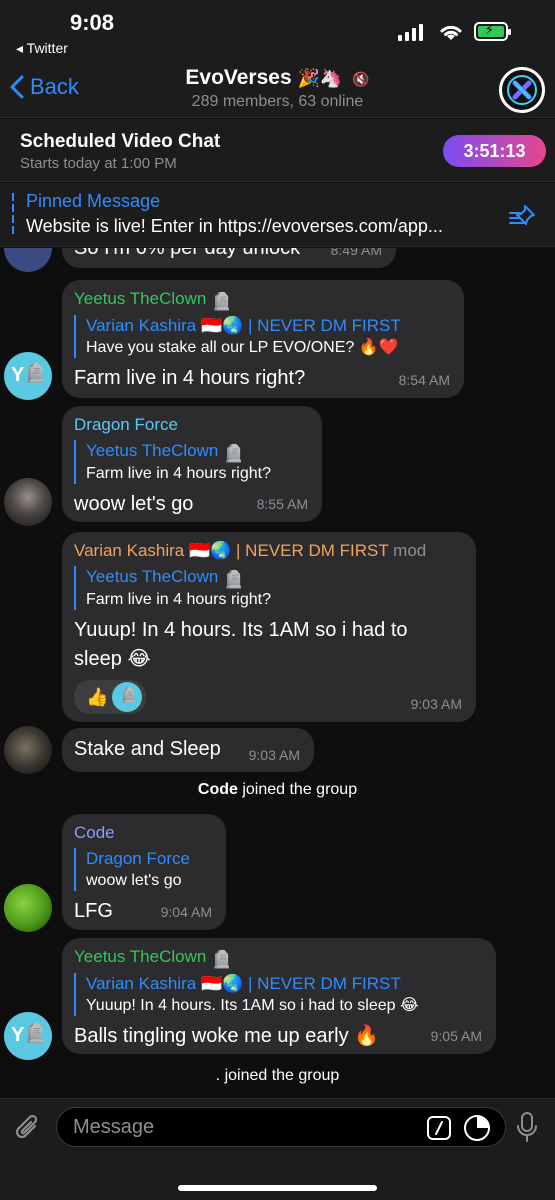  I want to click on sticker-icon, so click(477, 1128).